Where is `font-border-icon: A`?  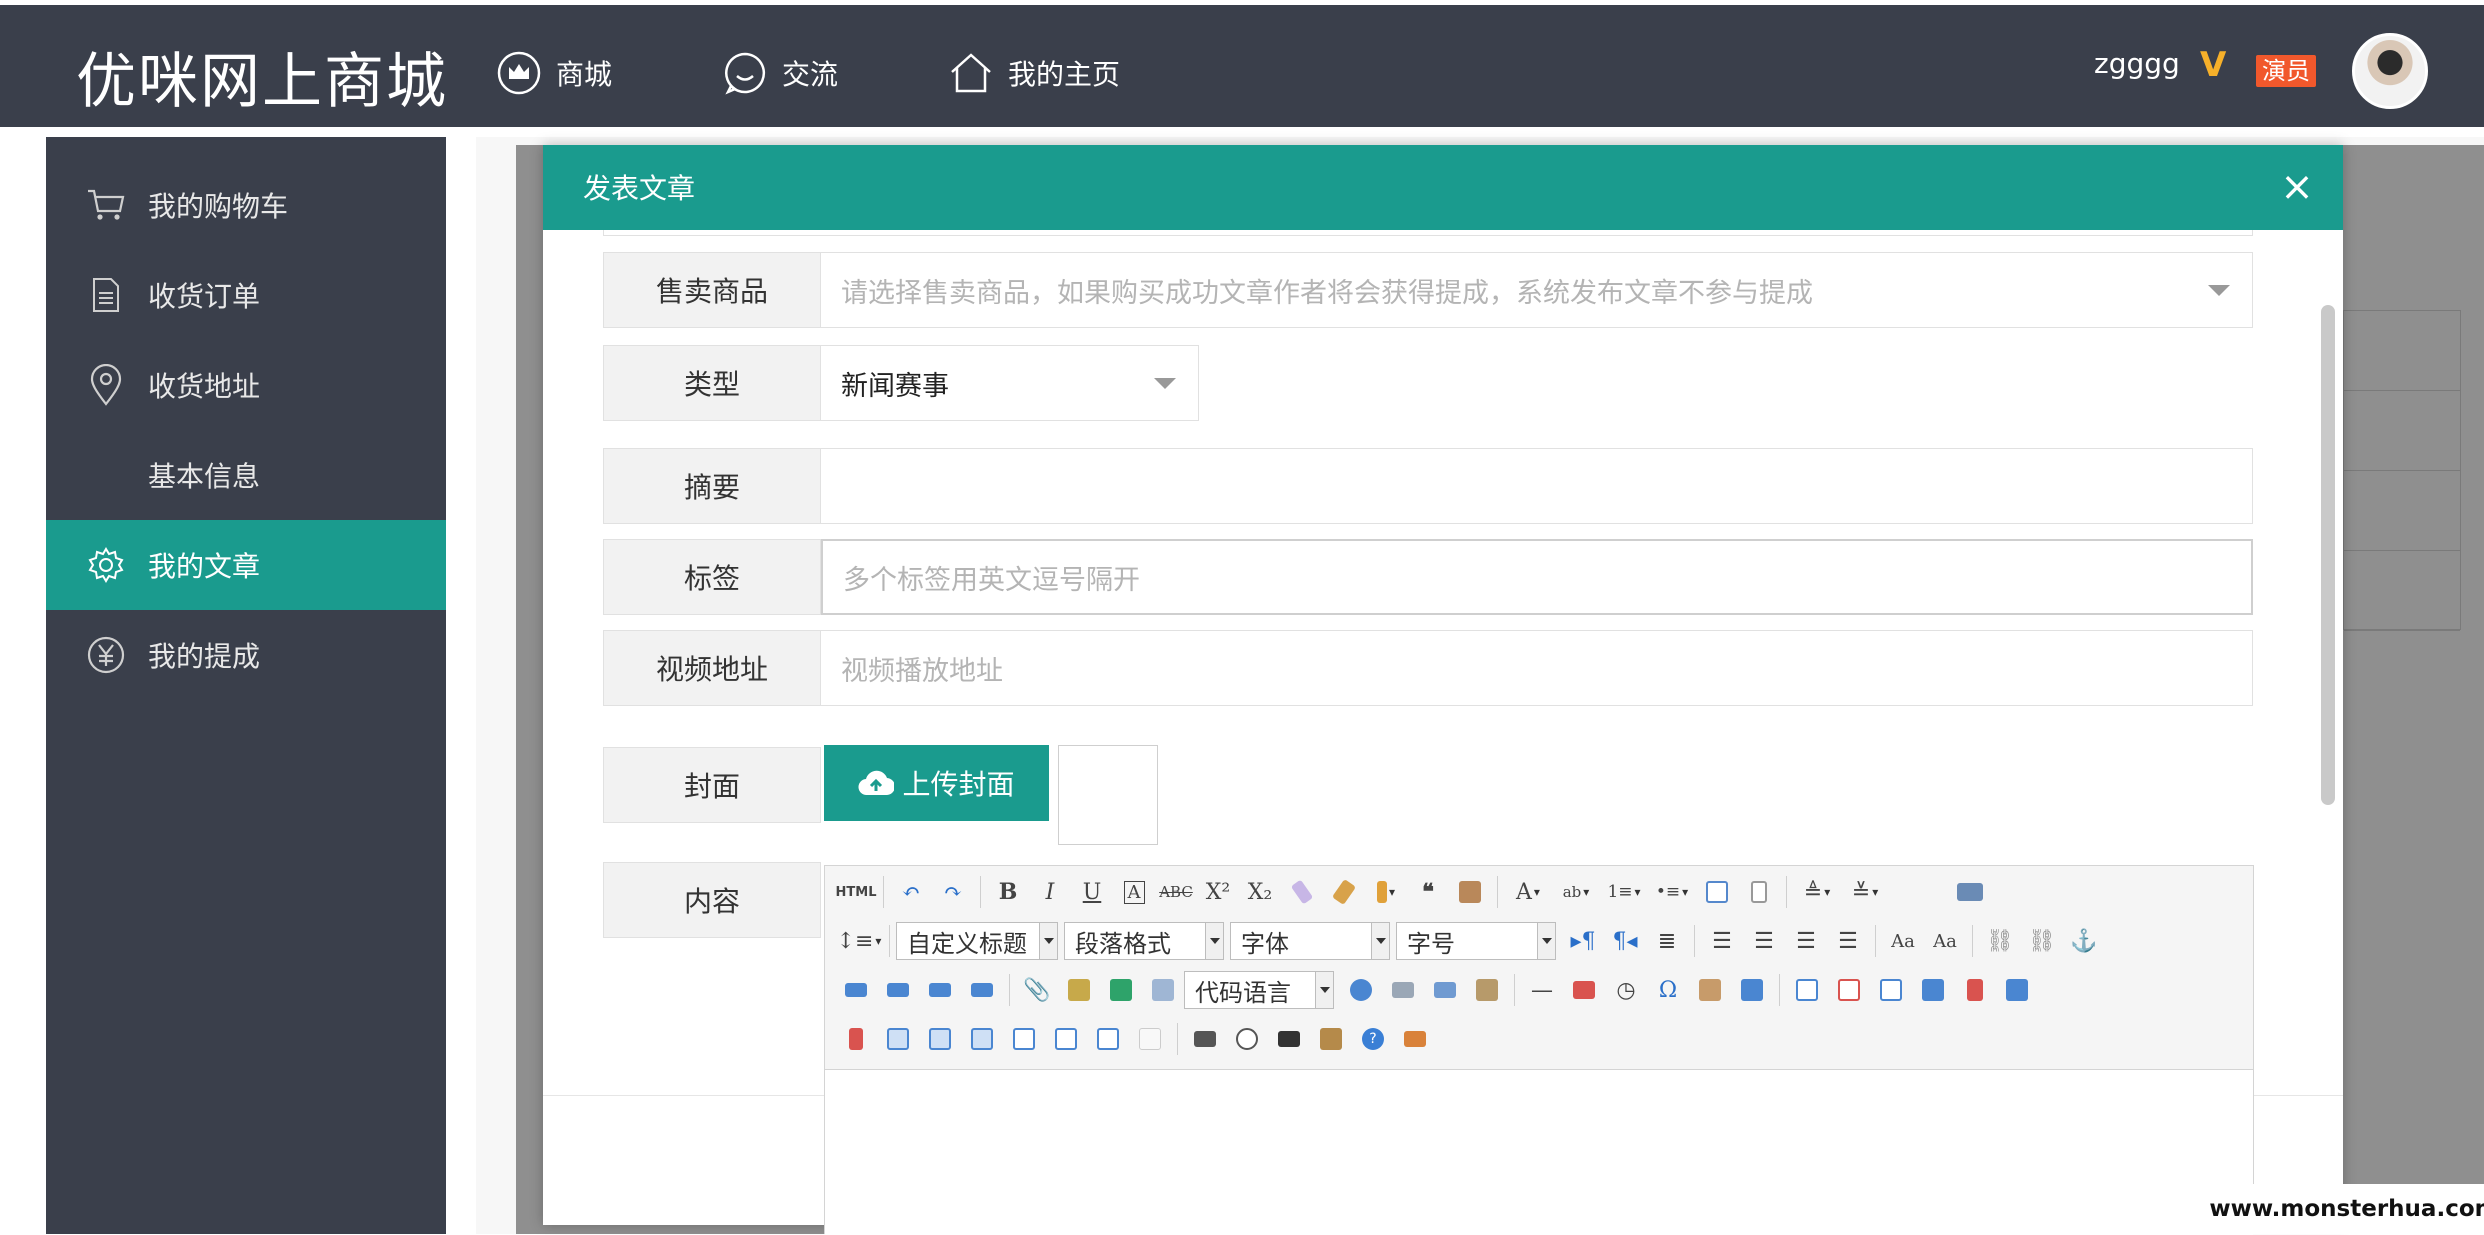
font-border-icon: A is located at coordinates (1134, 892).